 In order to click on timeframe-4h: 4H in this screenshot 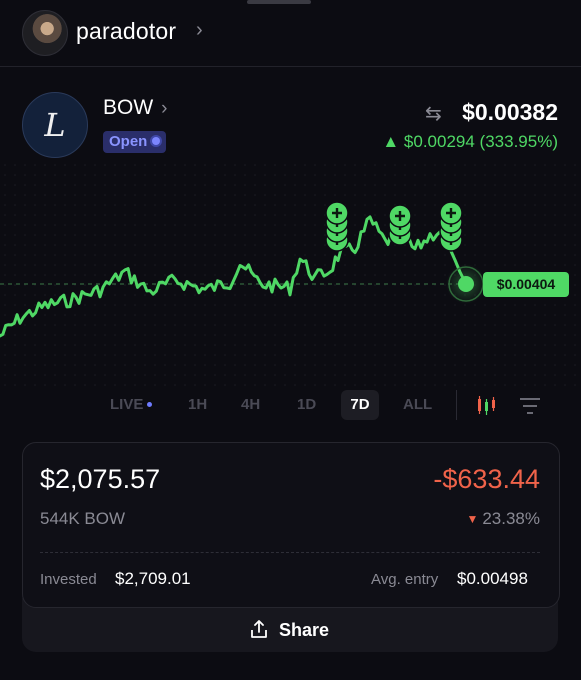, I will do `click(250, 404)`.